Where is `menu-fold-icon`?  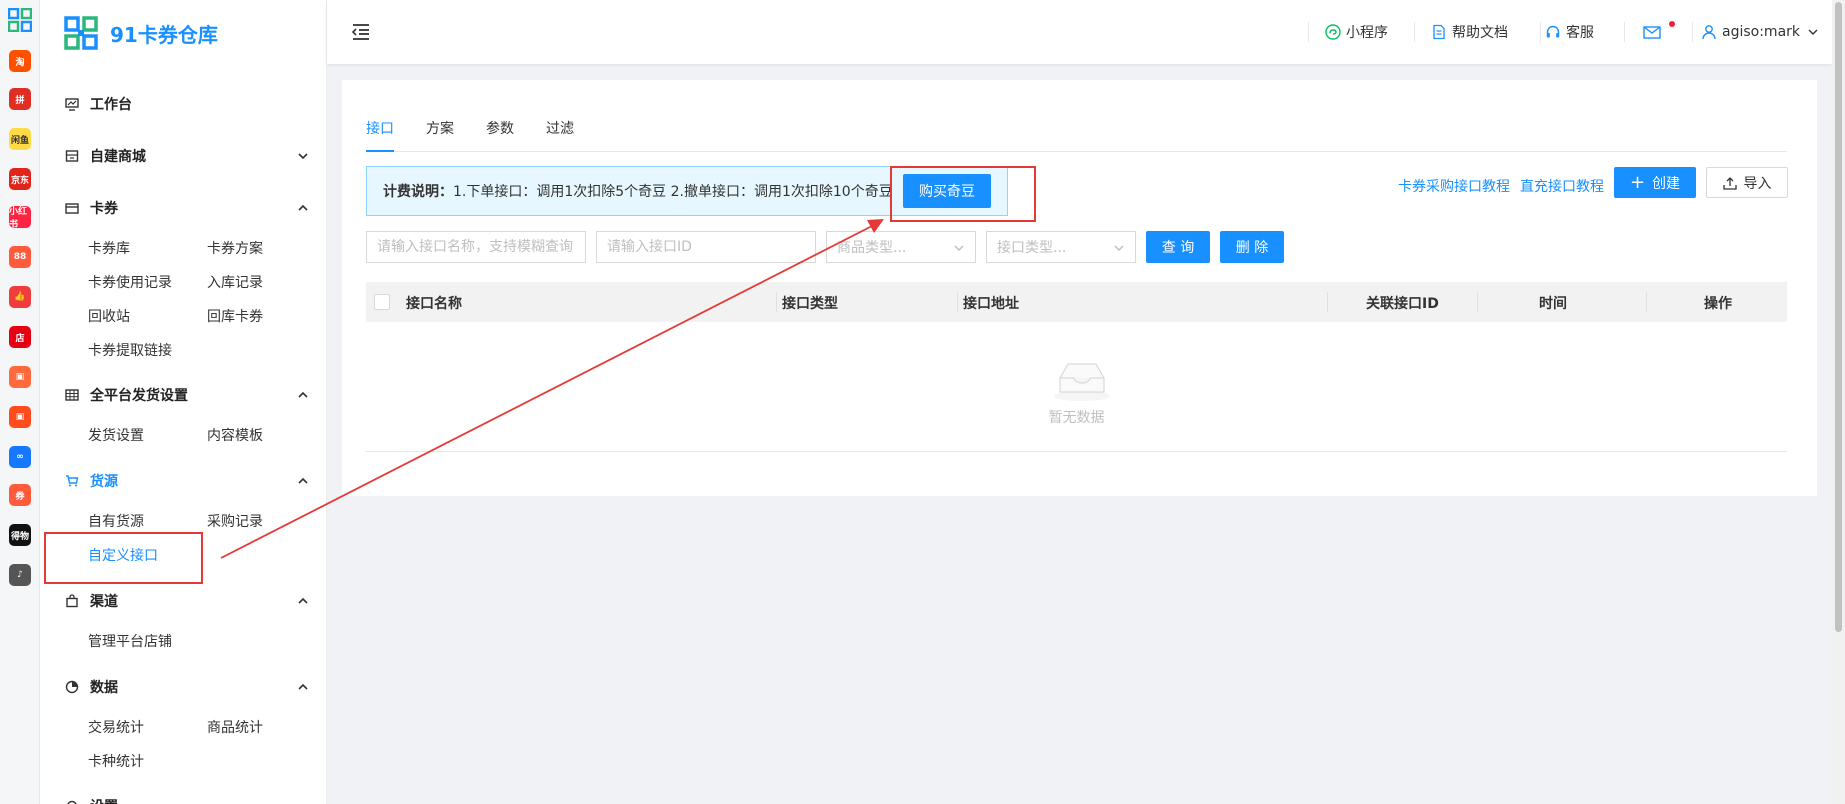
menu-fold-icon is located at coordinates (361, 32).